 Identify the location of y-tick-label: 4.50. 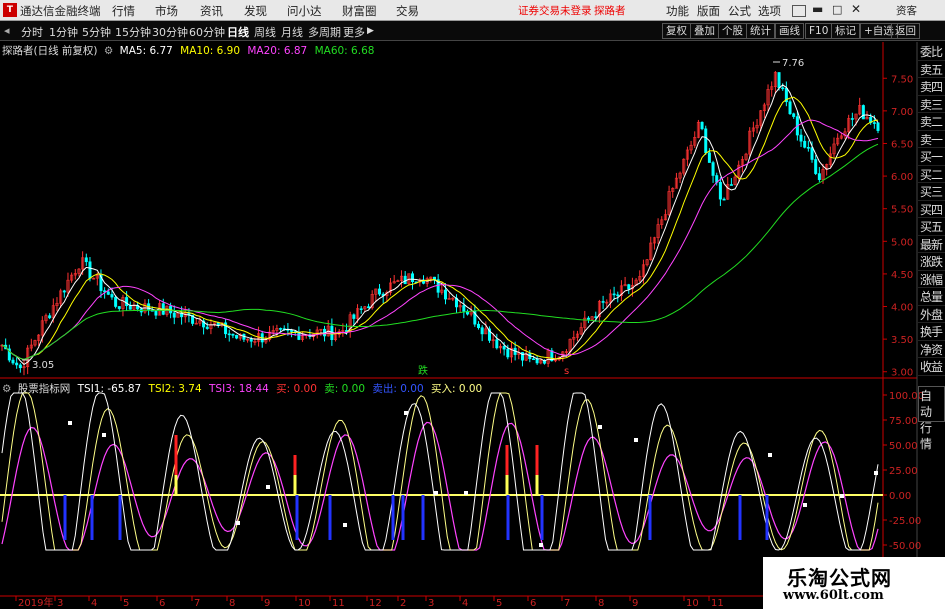
(902, 275).